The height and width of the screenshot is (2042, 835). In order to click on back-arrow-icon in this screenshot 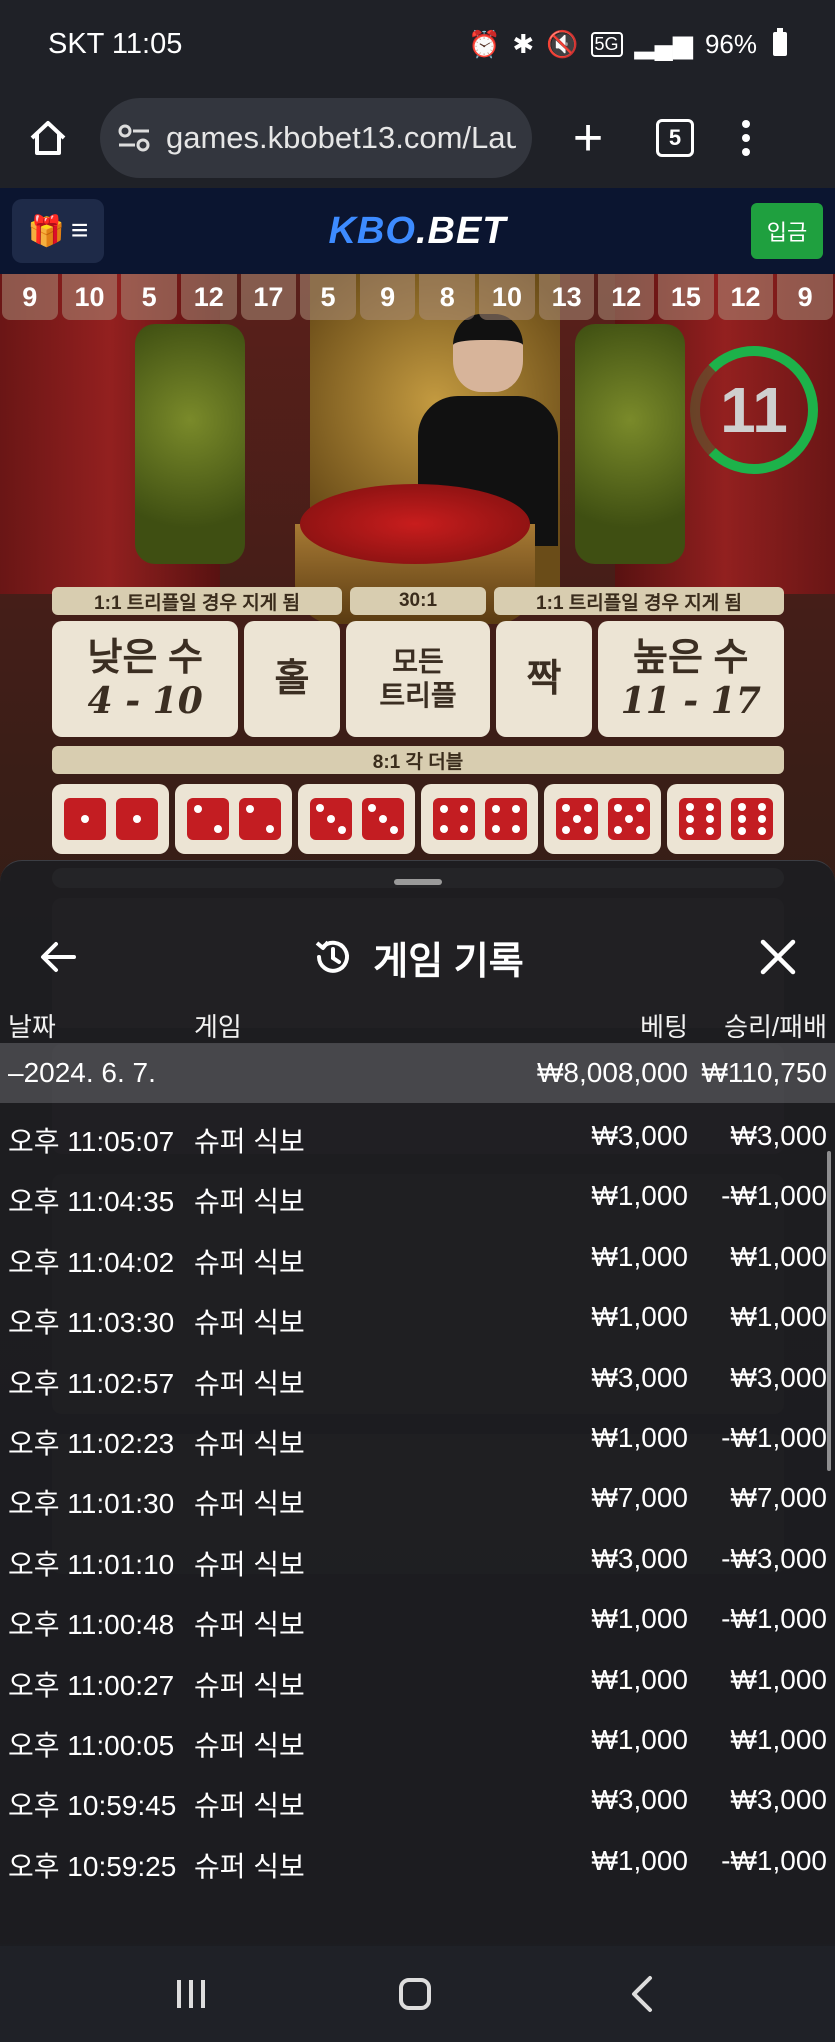, I will do `click(58, 957)`.